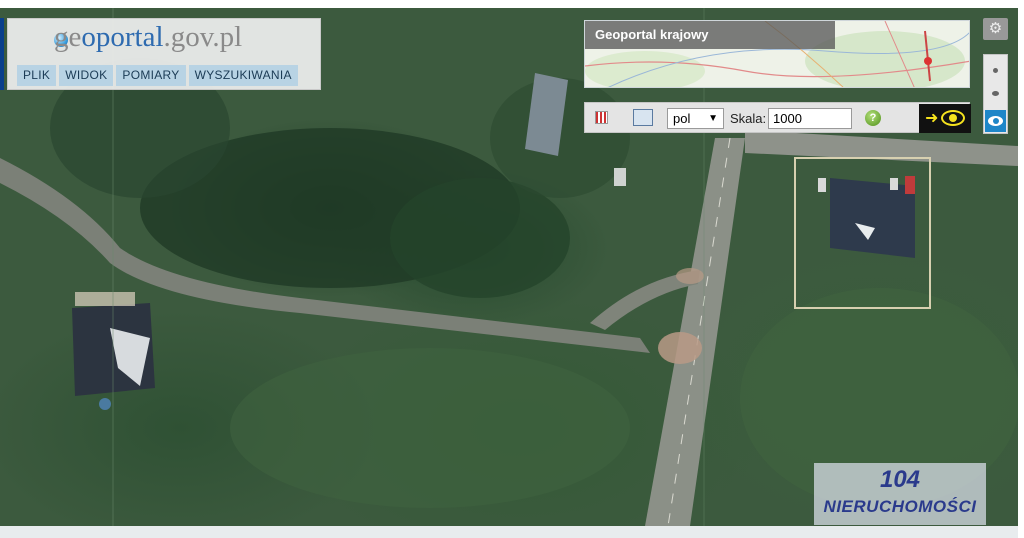 The width and height of the screenshot is (1024, 538). I want to click on watermark-text: NIERUCHOMOŚCI, so click(900, 506).